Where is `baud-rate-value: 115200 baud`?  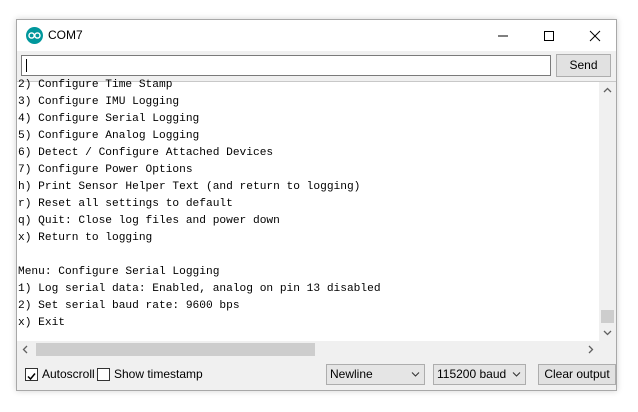
baud-rate-value: 115200 baud is located at coordinates (472, 374).